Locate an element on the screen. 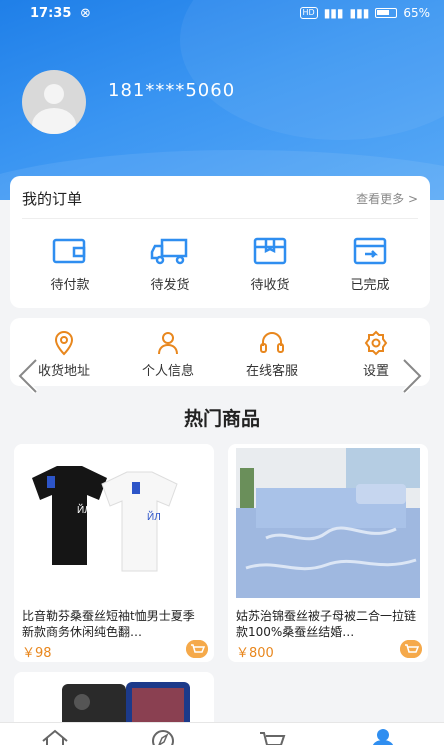 This screenshot has width=444, height=745. order-pending-payment: 待付款 is located at coordinates (70, 264).